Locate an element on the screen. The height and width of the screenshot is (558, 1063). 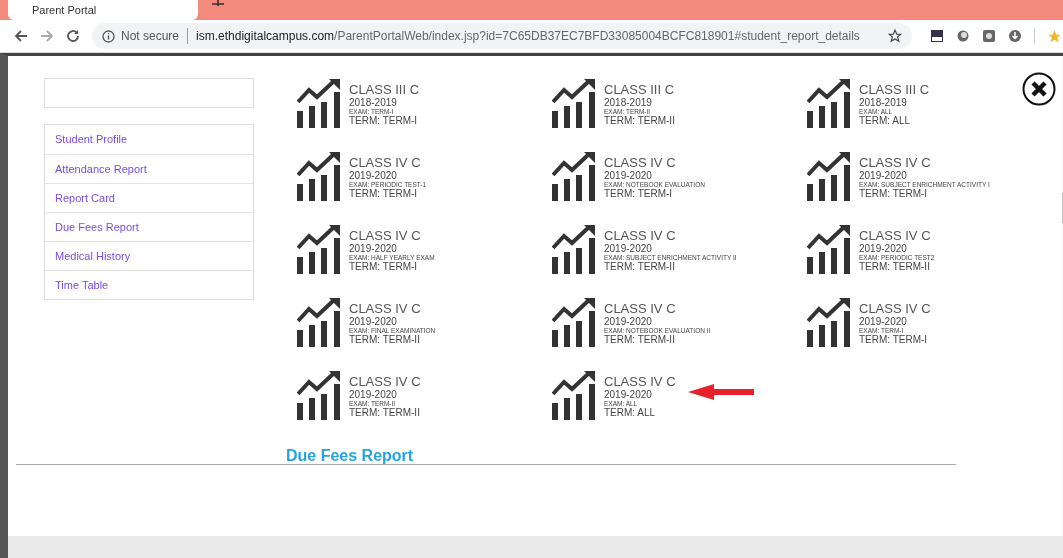
browser-tab: Parent Portal is located at coordinates (103, 10).